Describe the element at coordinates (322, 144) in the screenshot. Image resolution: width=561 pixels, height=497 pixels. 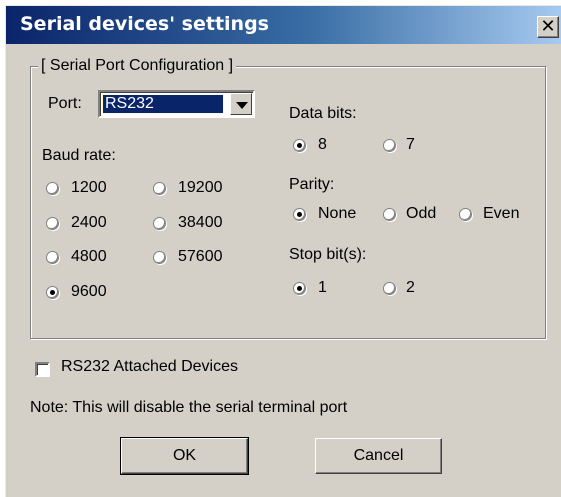
I see `data-bits-label-8: 8` at that location.